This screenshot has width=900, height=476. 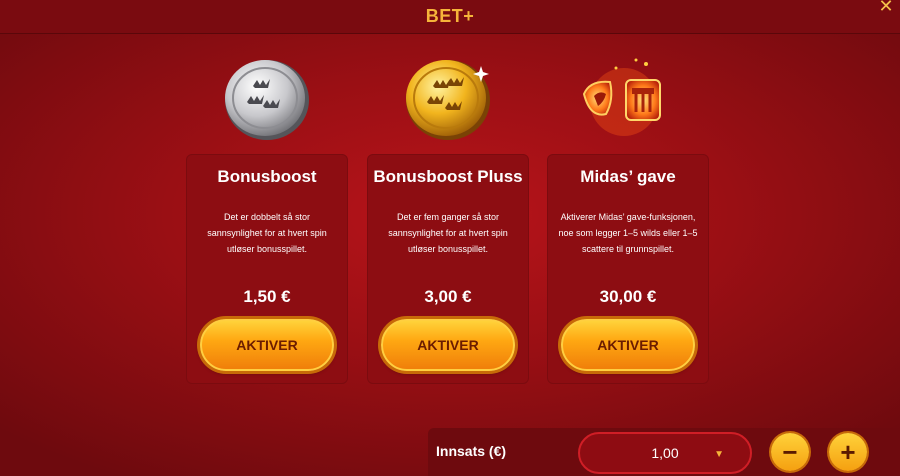 I want to click on decrease-stake-button: −, so click(x=790, y=452).